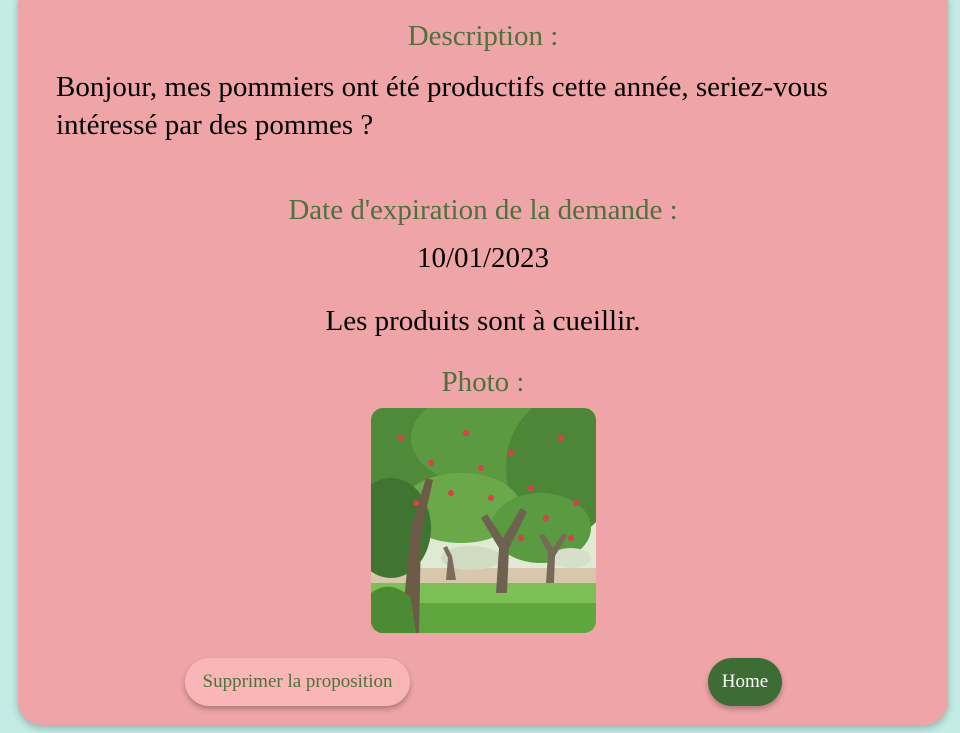 This screenshot has width=960, height=733. Describe the element at coordinates (483, 258) in the screenshot. I see `expiration-date: 10/01/2023` at that location.